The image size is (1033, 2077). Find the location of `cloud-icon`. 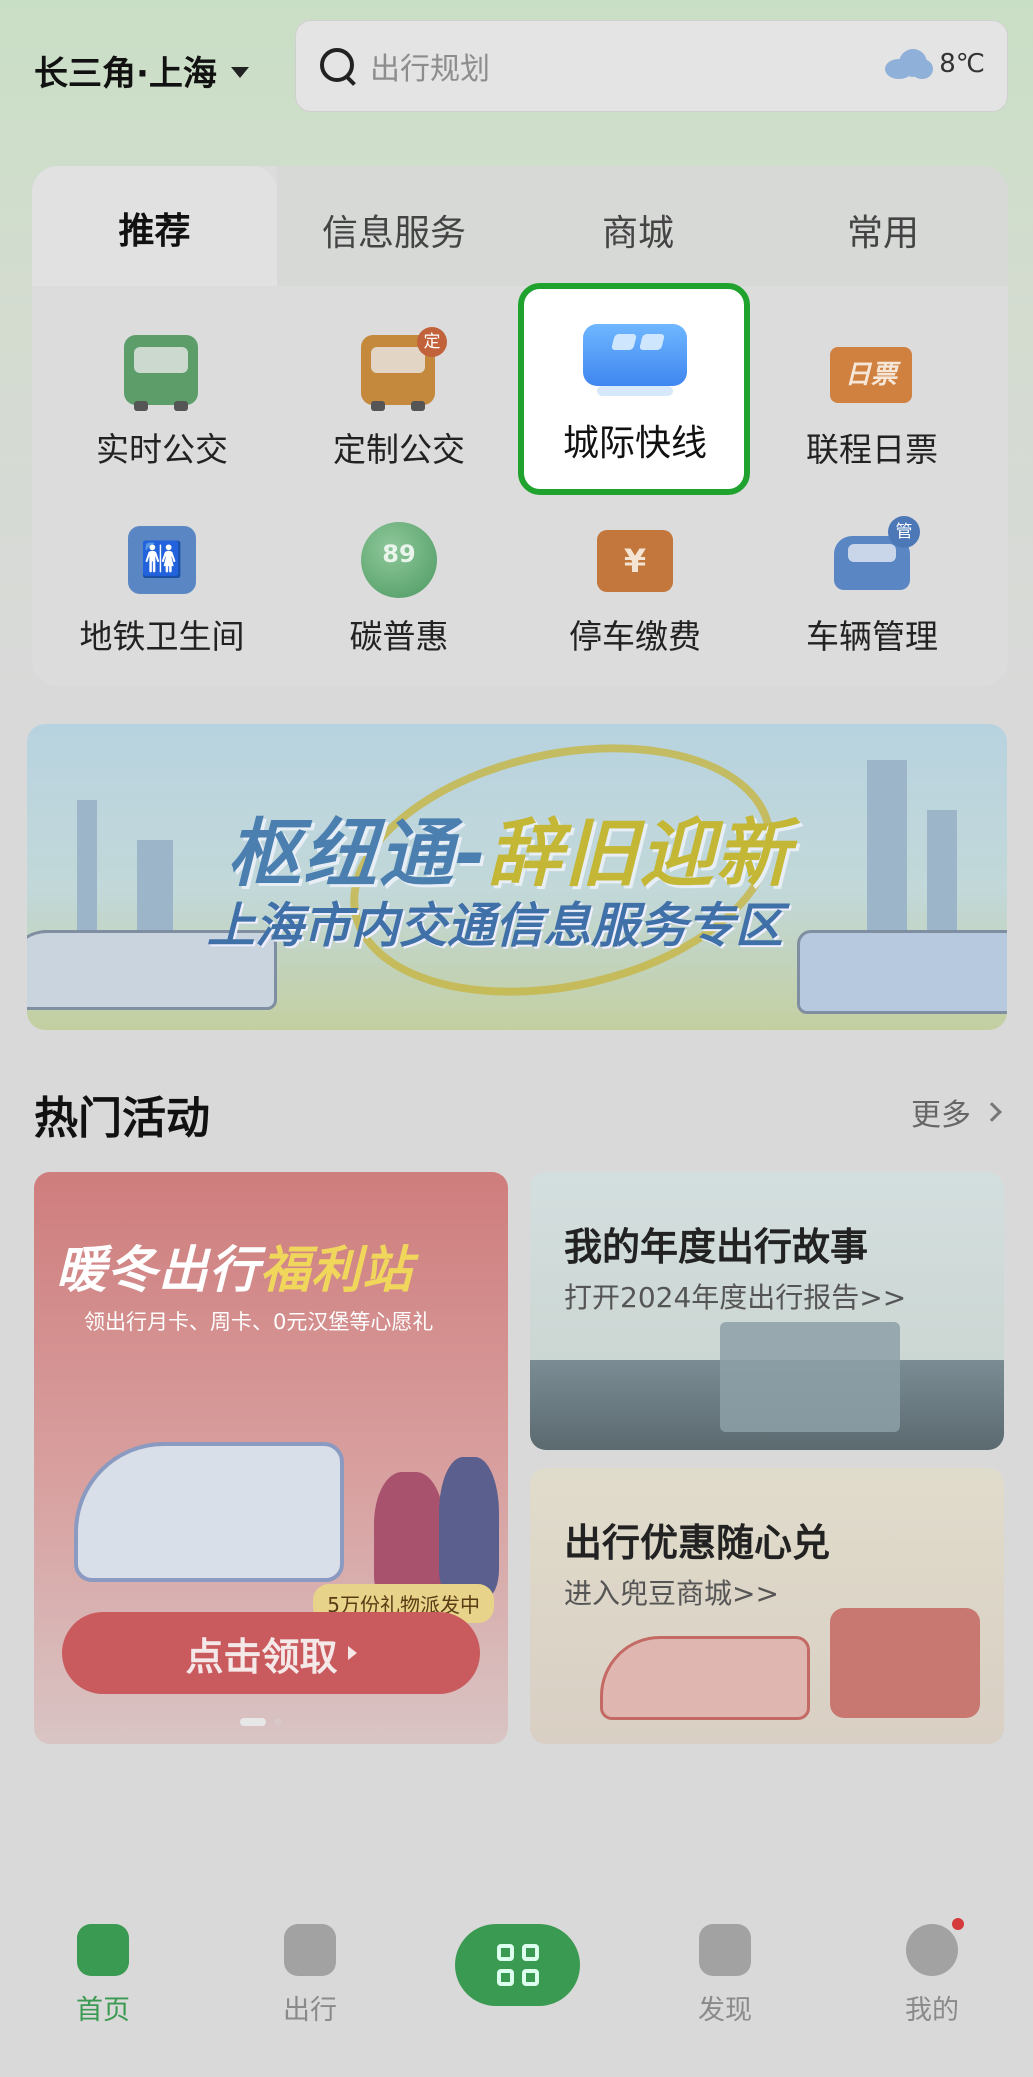

cloud-icon is located at coordinates (909, 64).